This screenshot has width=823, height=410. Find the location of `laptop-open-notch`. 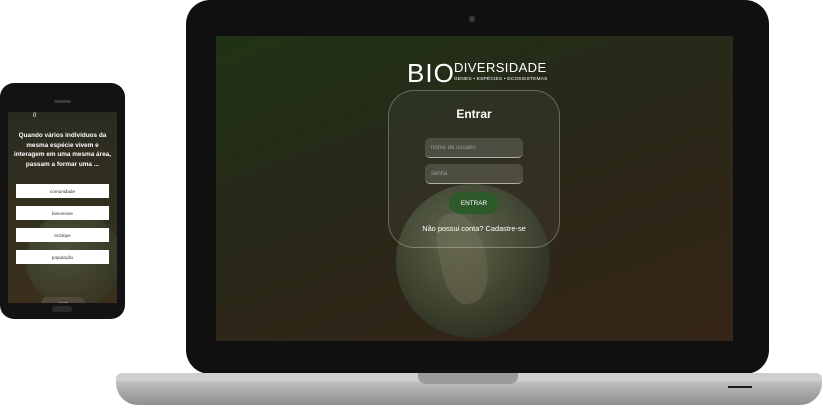

laptop-open-notch is located at coordinates (468, 378).